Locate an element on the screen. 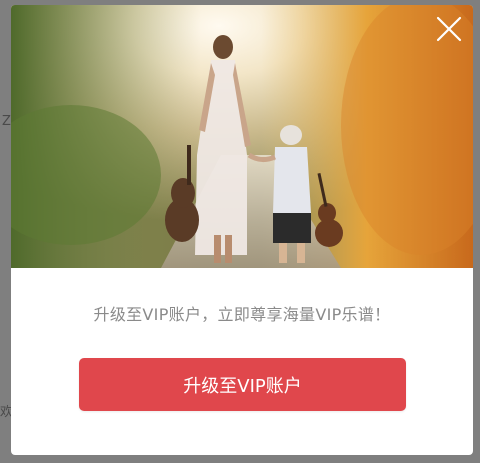 The height and width of the screenshot is (463, 480). upgrade-vip-button: 升级至VIP账户 is located at coordinates (242, 384).